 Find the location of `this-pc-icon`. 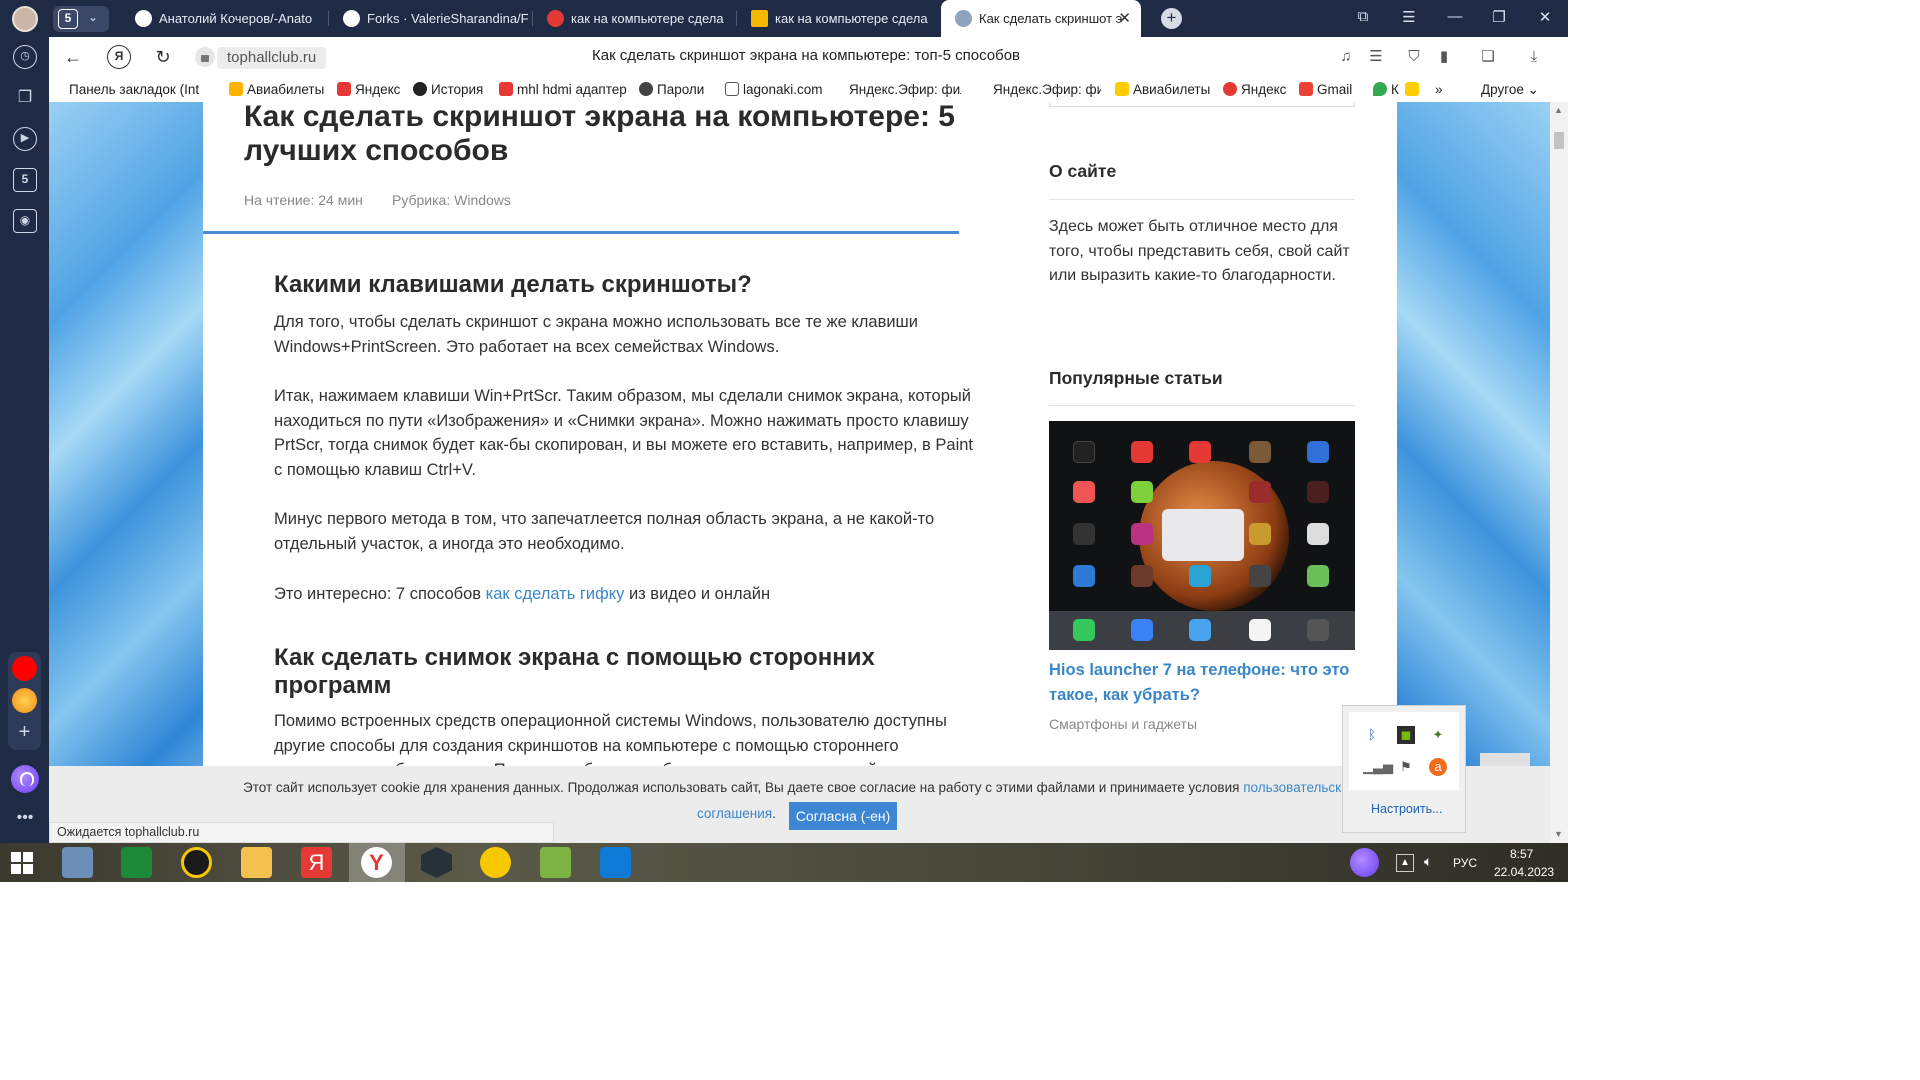

this-pc-icon is located at coordinates (77, 862).